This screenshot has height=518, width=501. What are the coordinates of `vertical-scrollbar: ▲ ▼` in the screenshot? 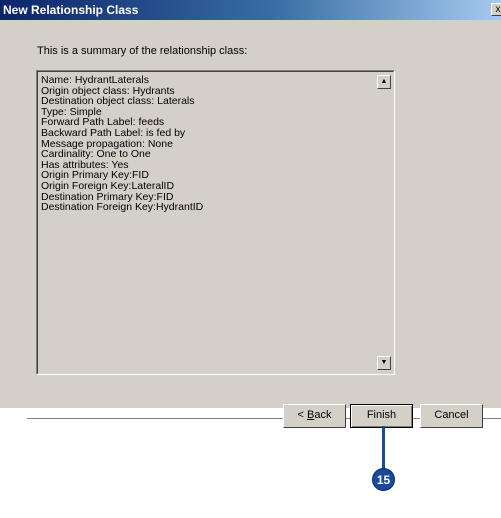 It's located at (385, 222).